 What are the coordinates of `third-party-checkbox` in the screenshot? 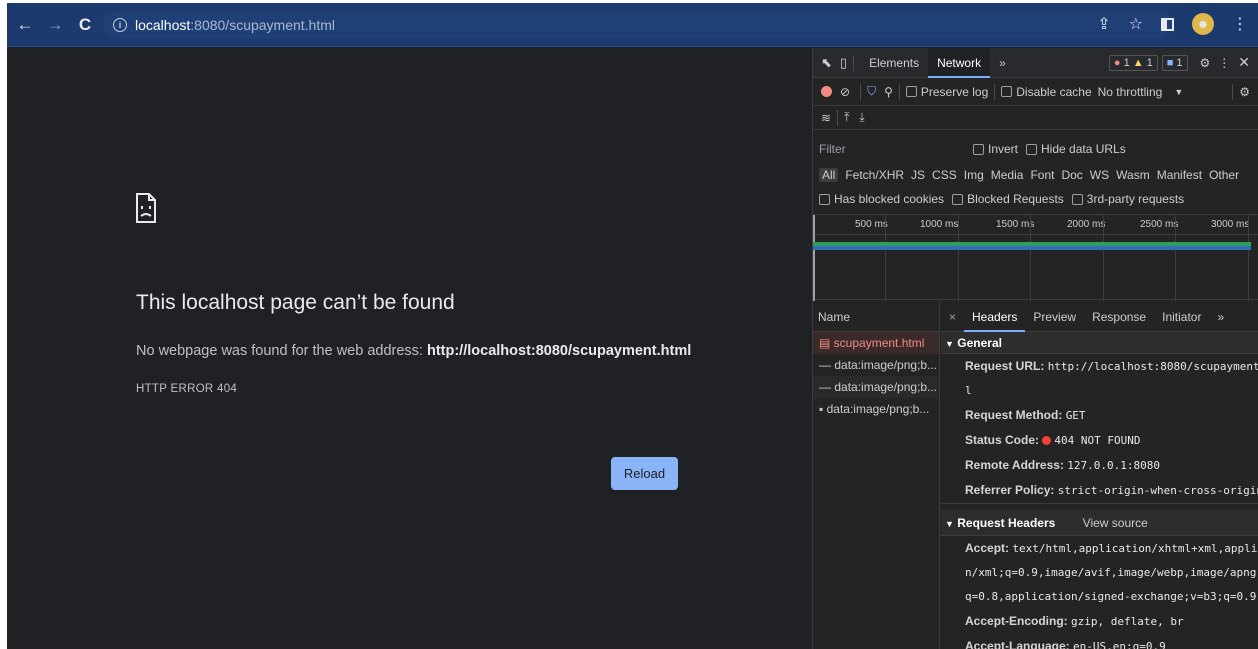 It's located at (1077, 199).